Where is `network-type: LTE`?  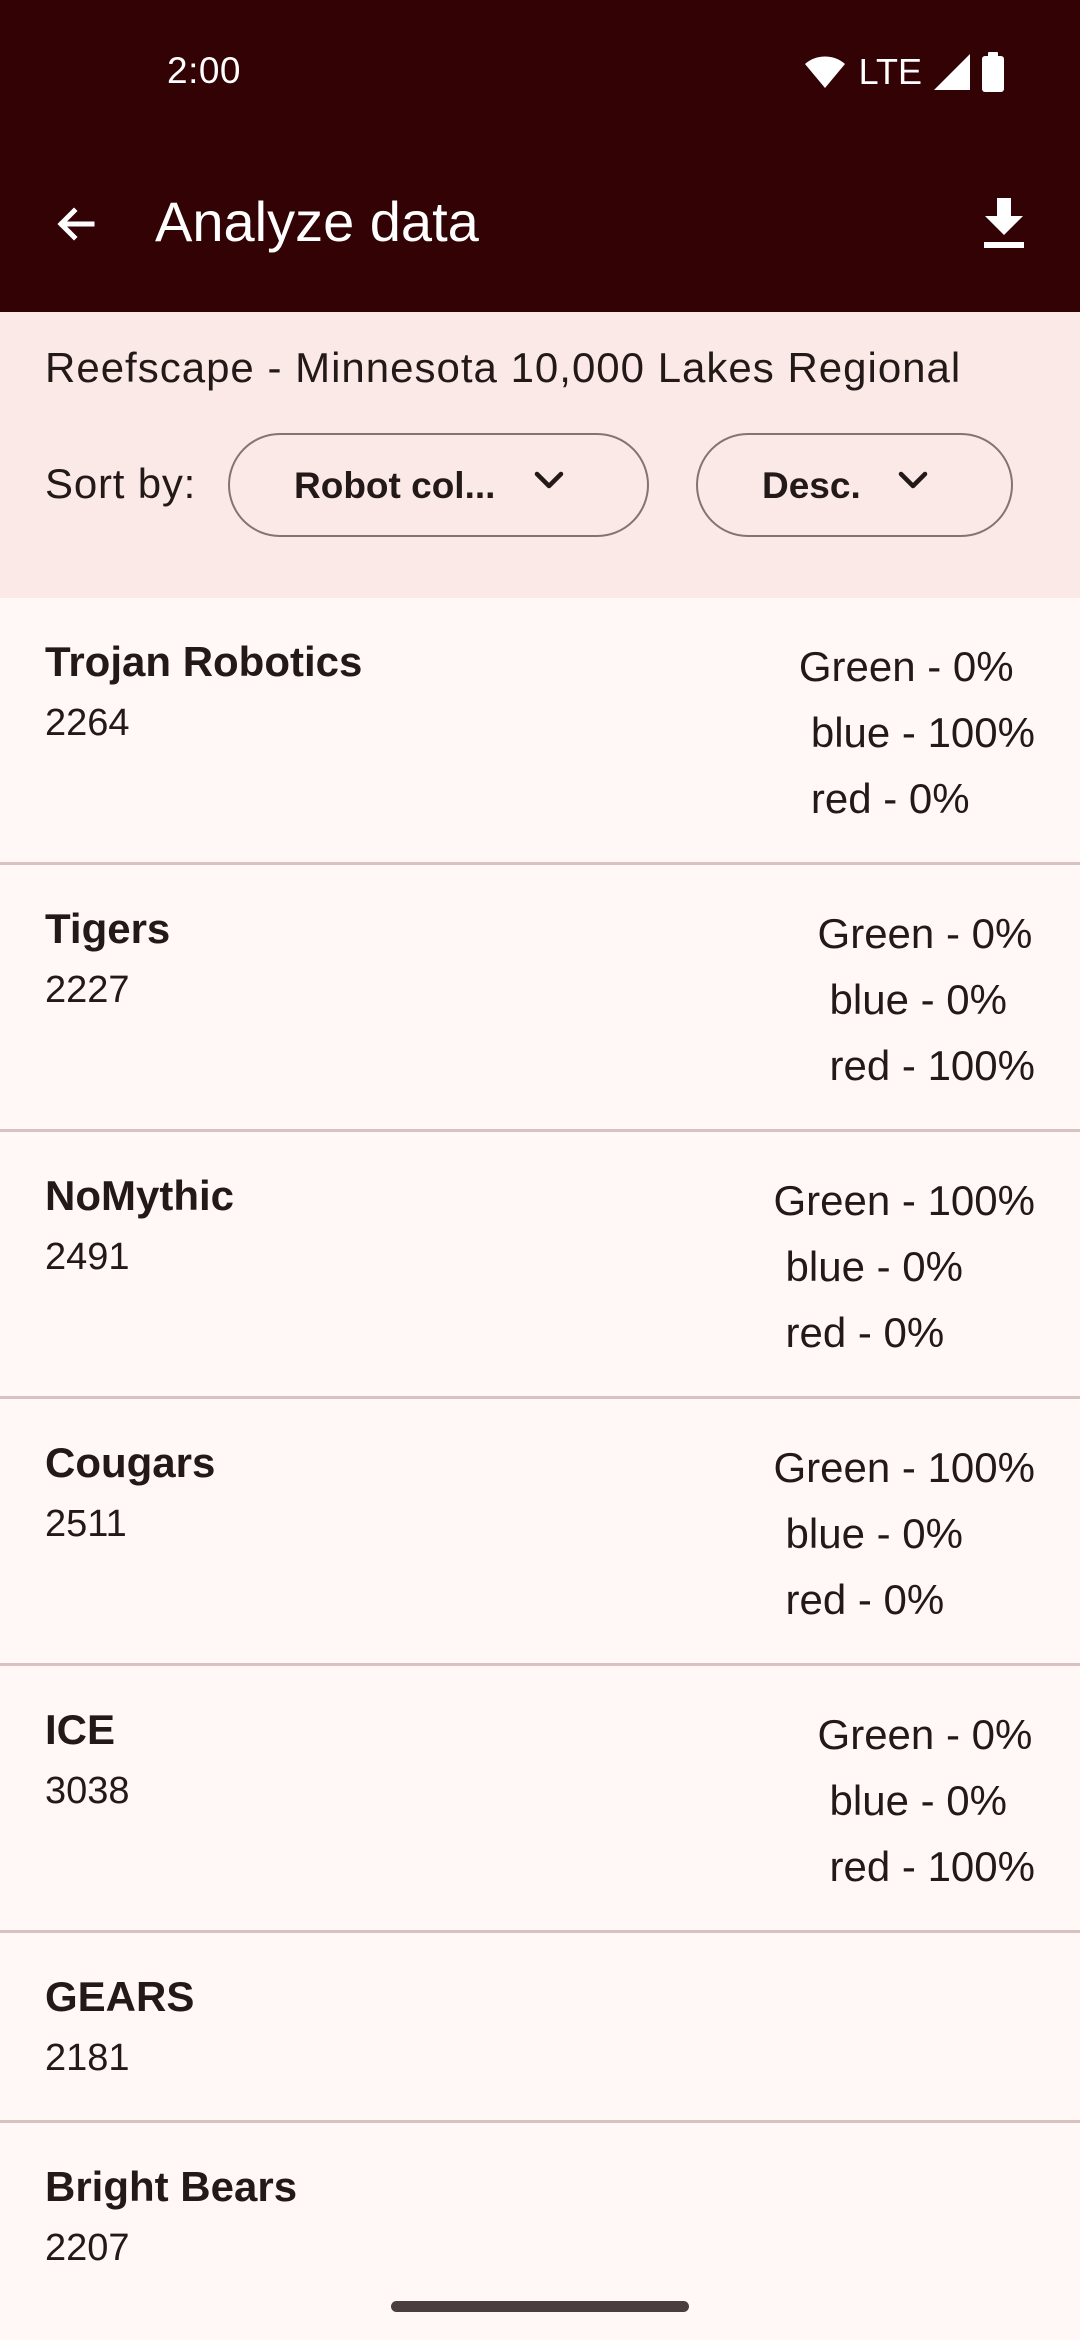 network-type: LTE is located at coordinates (890, 71).